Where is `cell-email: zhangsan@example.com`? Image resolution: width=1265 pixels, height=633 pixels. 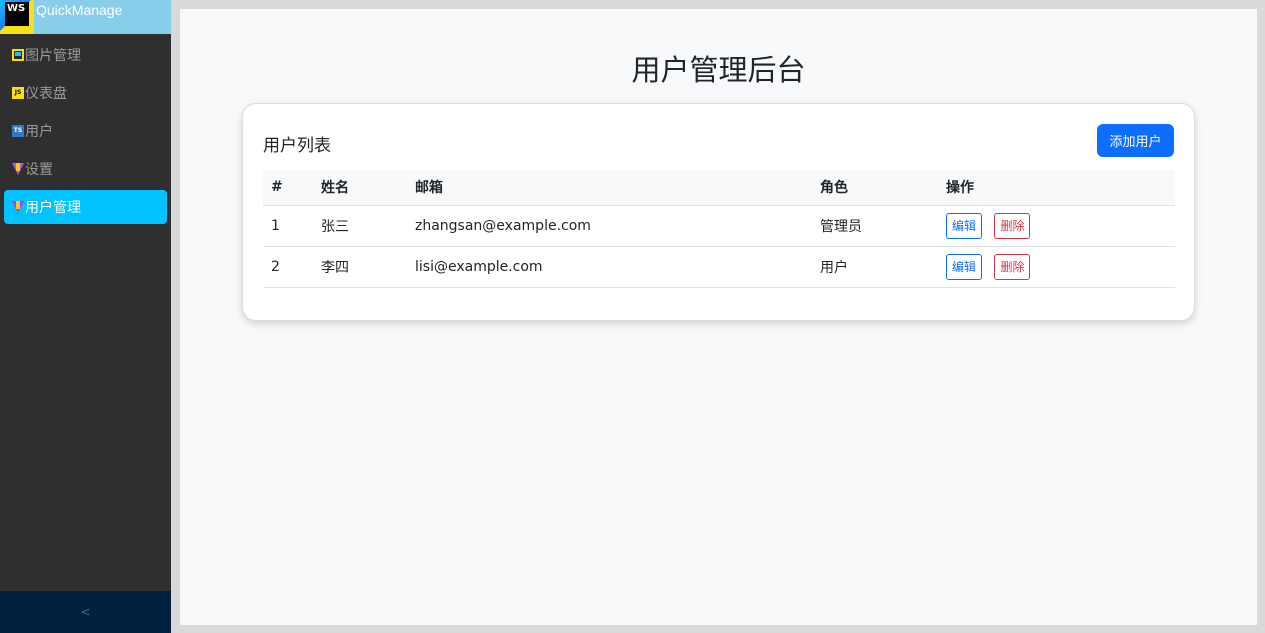 cell-email: zhangsan@example.com is located at coordinates (609, 226).